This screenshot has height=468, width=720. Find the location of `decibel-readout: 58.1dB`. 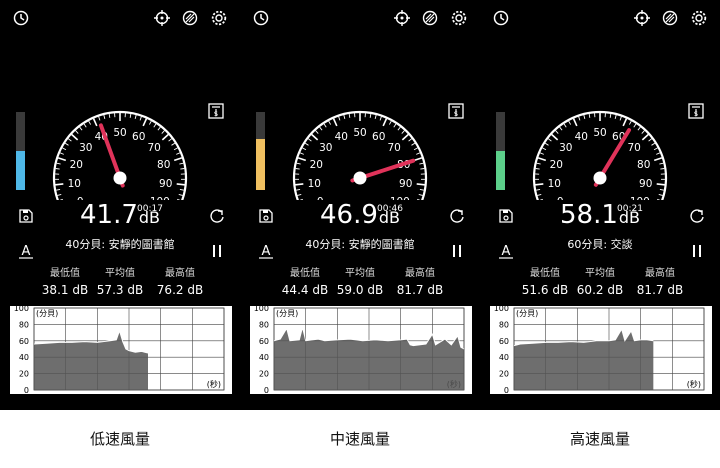

decibel-readout: 58.1dB is located at coordinates (600, 215).